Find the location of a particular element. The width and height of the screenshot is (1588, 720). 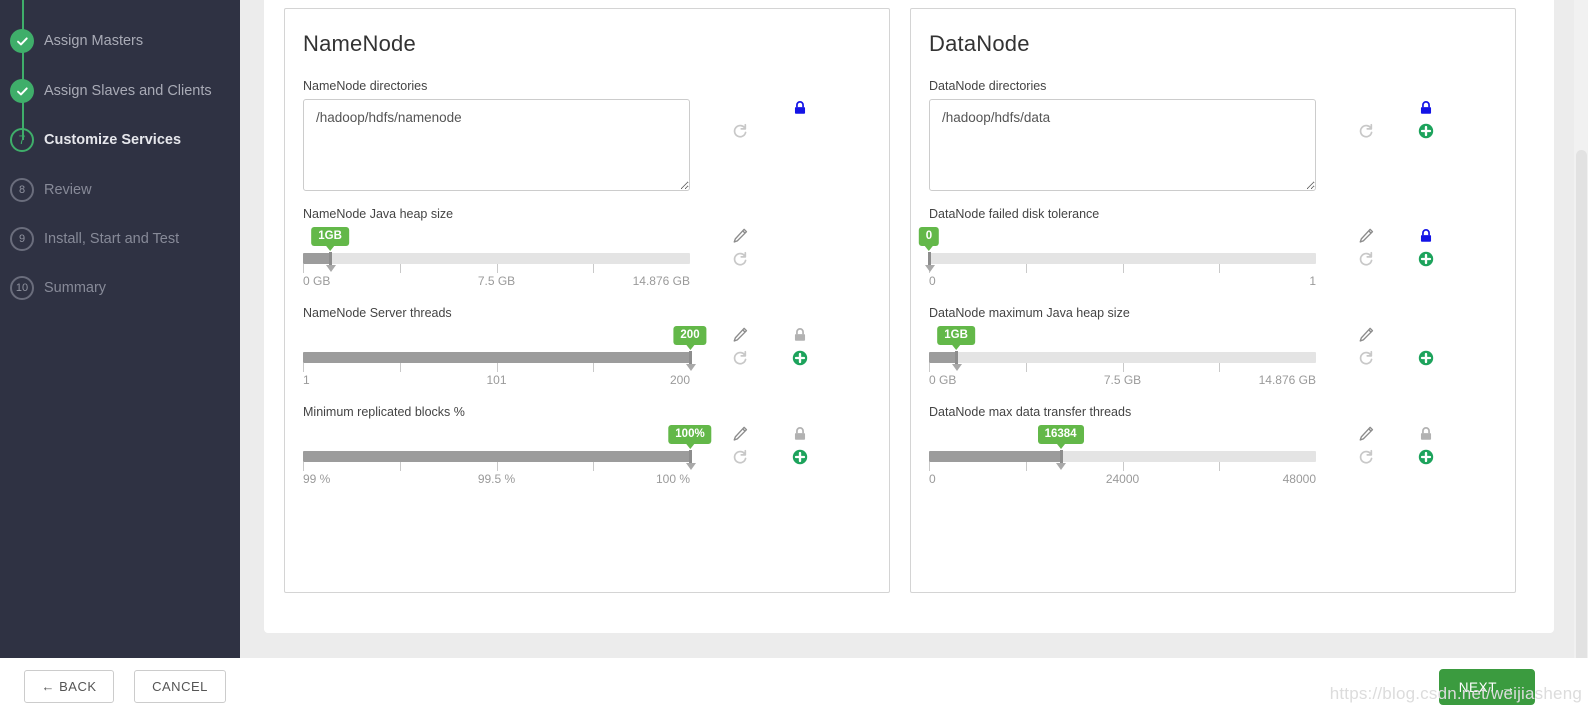

sidebar-step-review: 8 Review is located at coordinates (46, 190).